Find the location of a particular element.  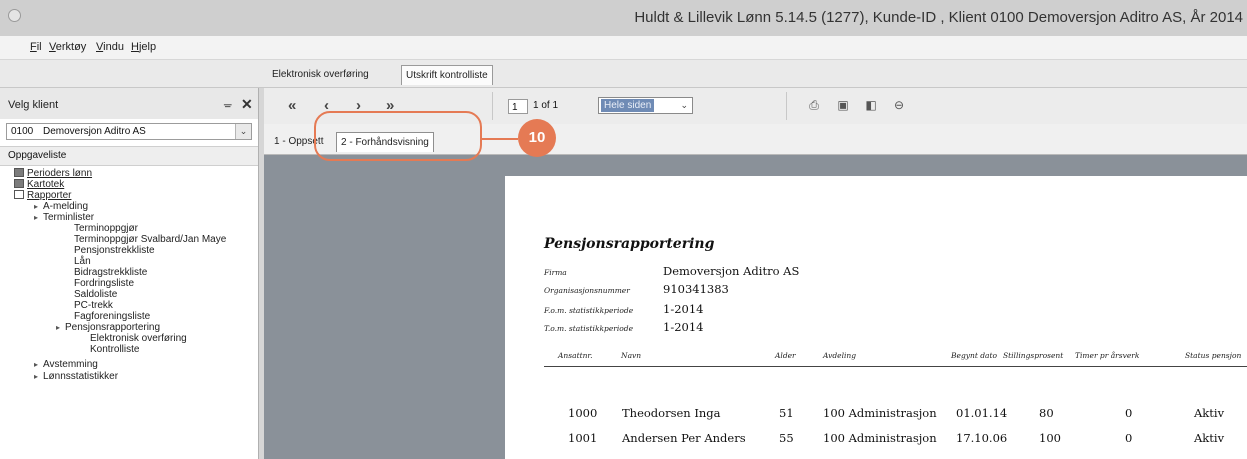

cell-navn: Theodorsen Inga is located at coordinates (671, 413).